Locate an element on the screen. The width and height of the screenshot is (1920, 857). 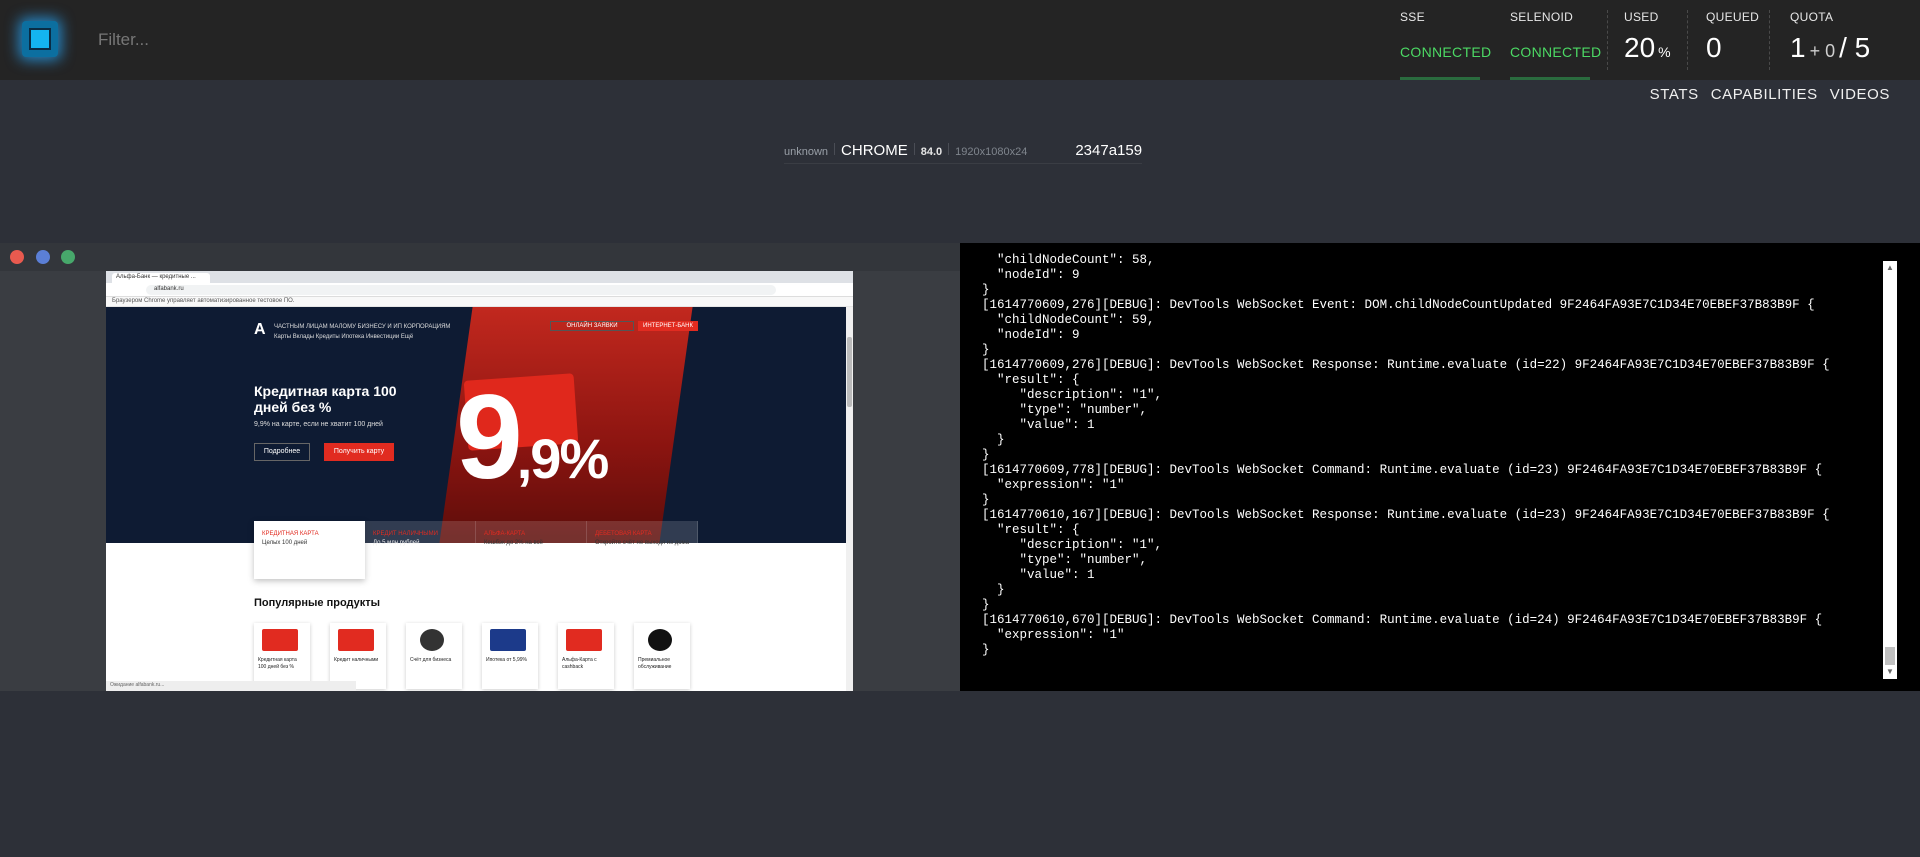
tile-text: Целых 100 дней is located at coordinates (285, 543).